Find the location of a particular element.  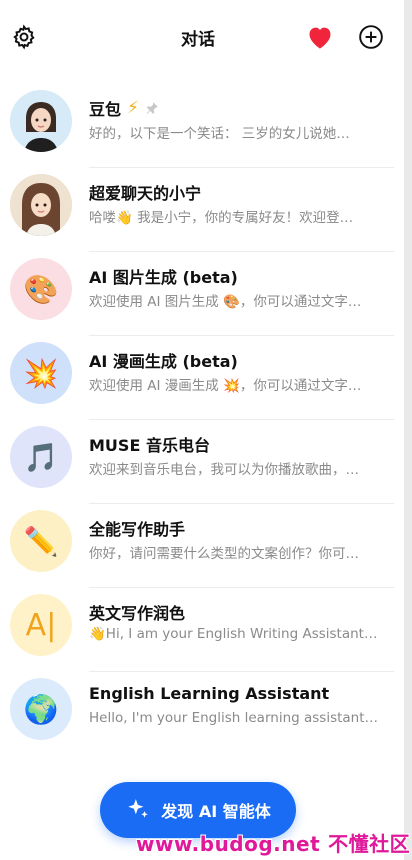

new-chat-button is located at coordinates (371, 37).